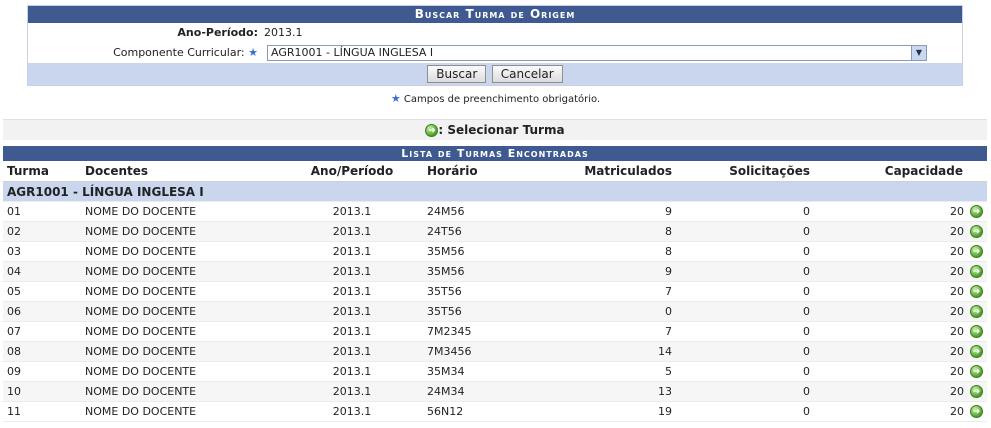  What do you see at coordinates (42, 331) in the screenshot?
I see `turma-cell: 07` at bounding box center [42, 331].